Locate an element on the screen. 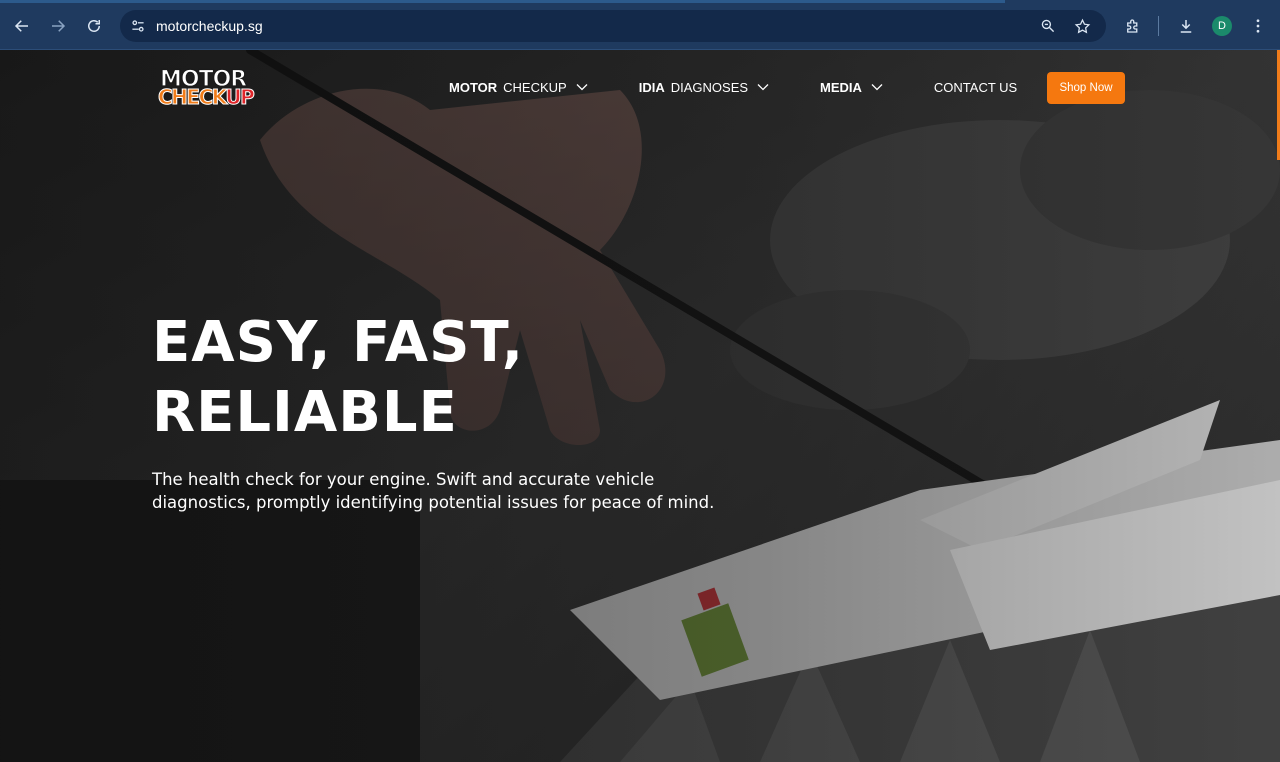  nav-media: MEDIA is located at coordinates (852, 87).